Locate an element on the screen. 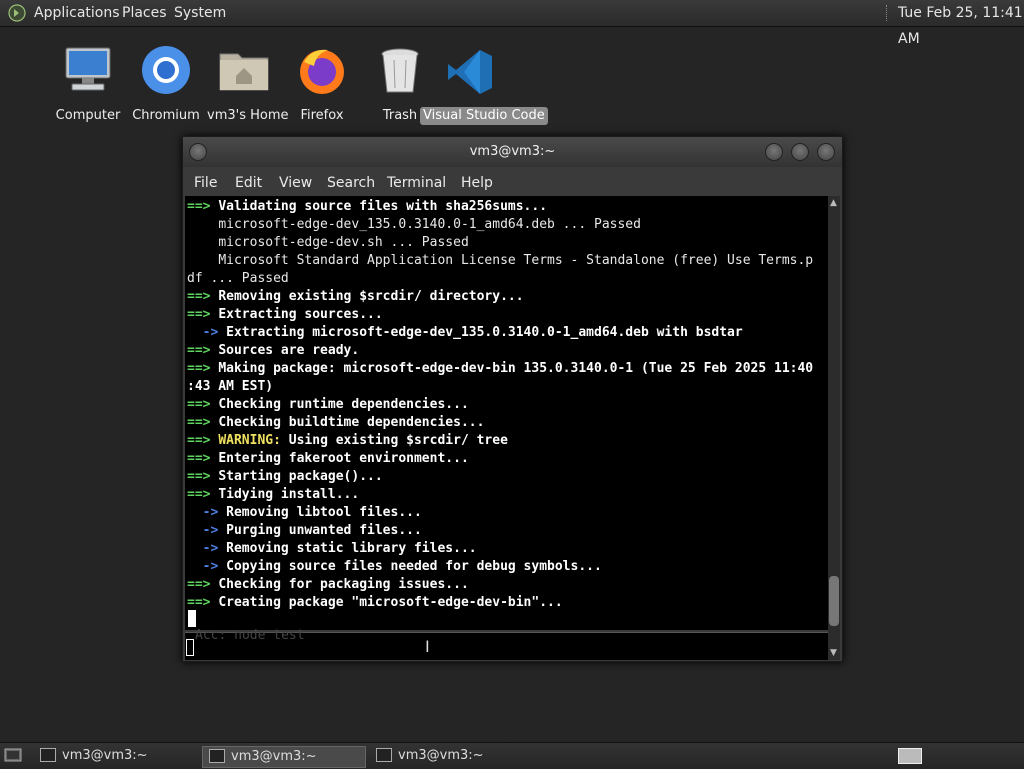  window-title: vm3@vm3:~ is located at coordinates (512, 151).